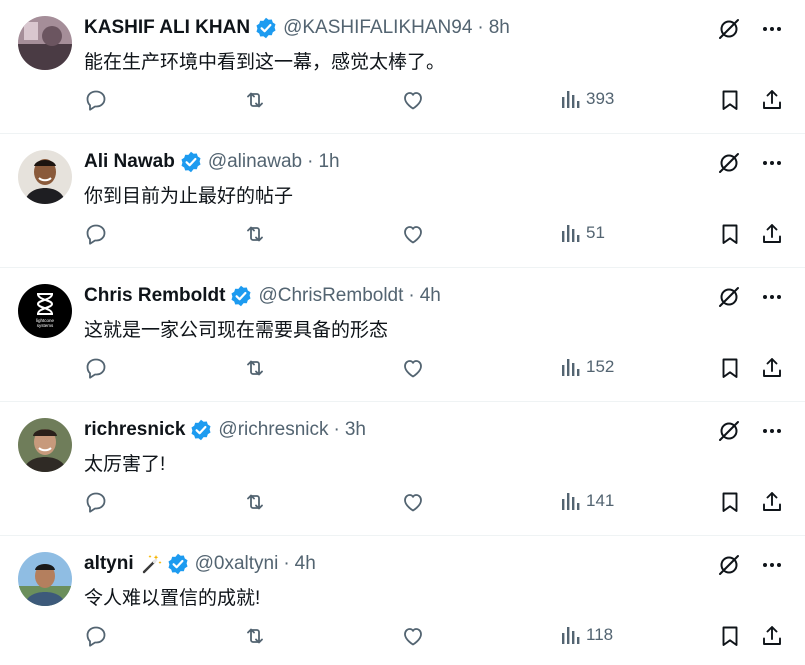  I want to click on views-count: 51, so click(595, 232).